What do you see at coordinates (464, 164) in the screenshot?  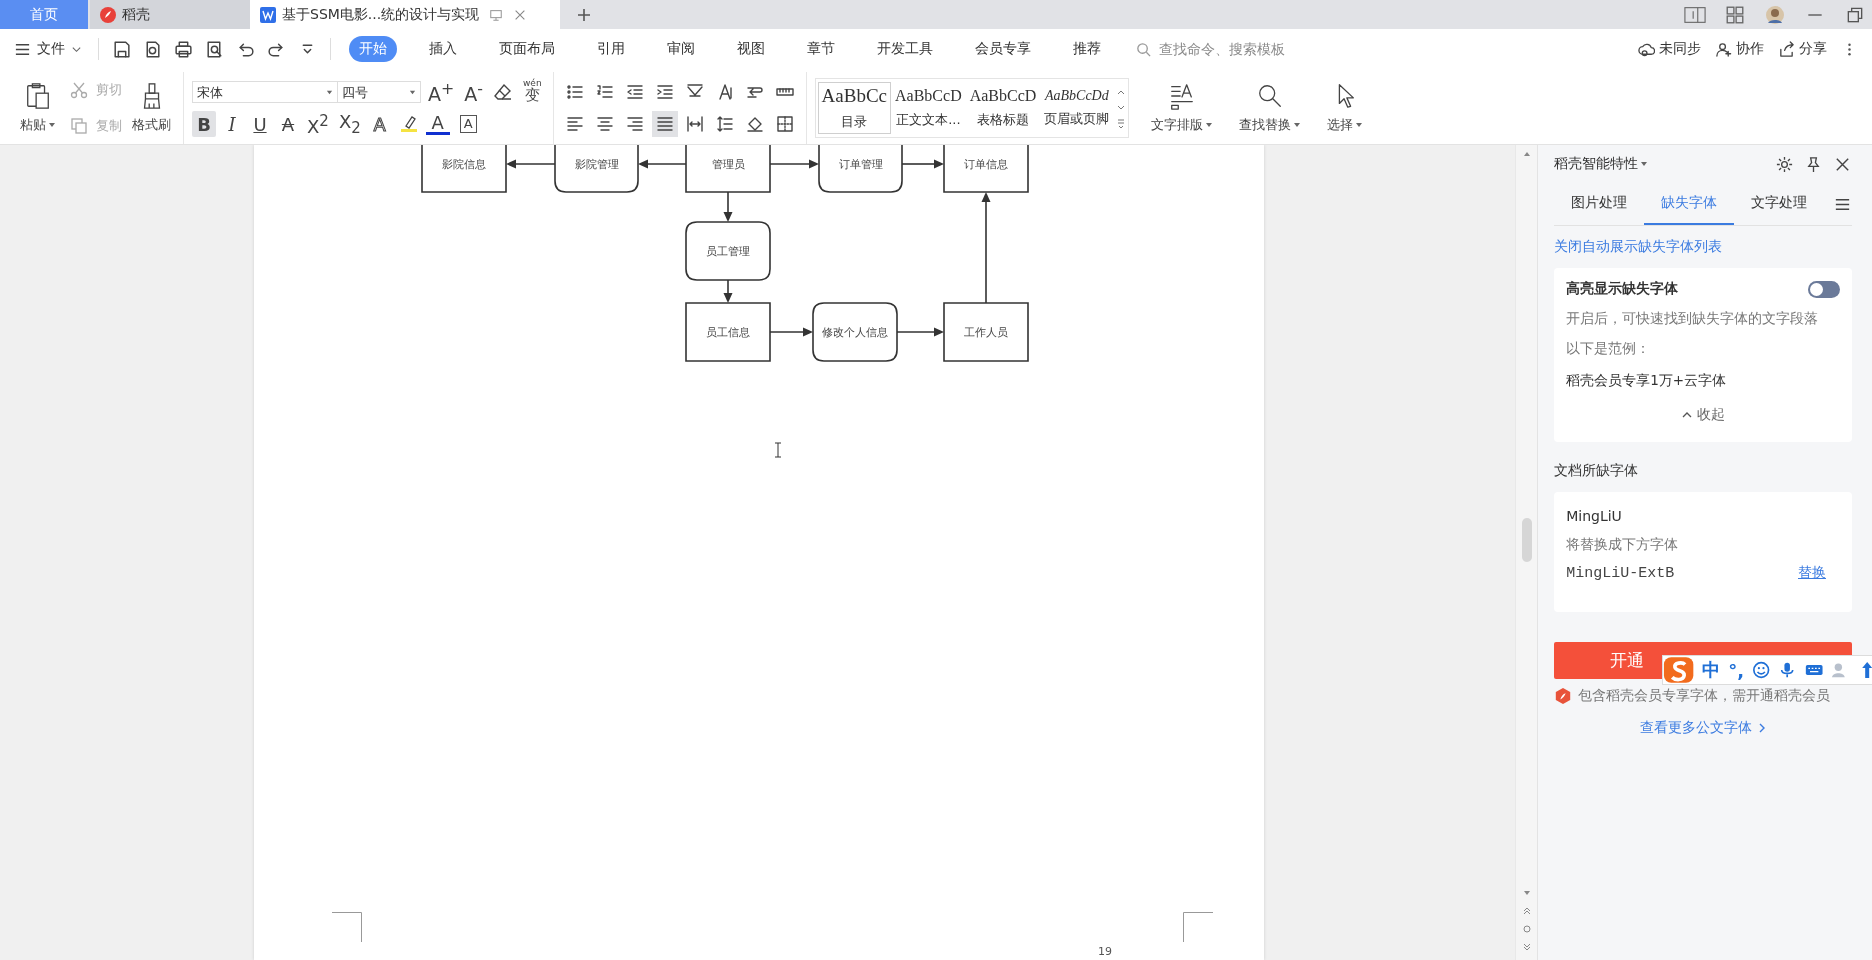 I see `node-label: 影院信息` at bounding box center [464, 164].